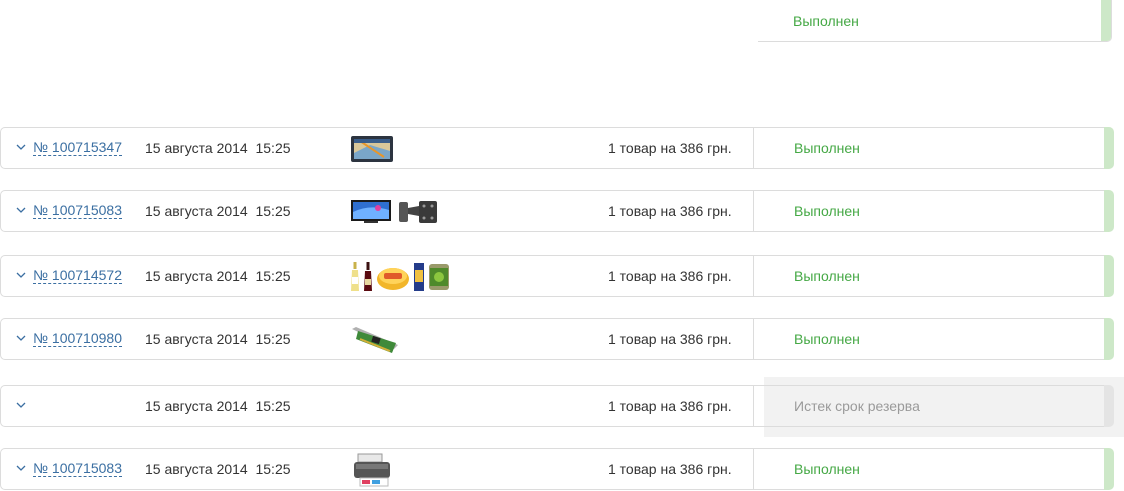 This screenshot has height=491, width=1124. Describe the element at coordinates (439, 277) in the screenshot. I see `canned-peas-thumbnail` at that location.